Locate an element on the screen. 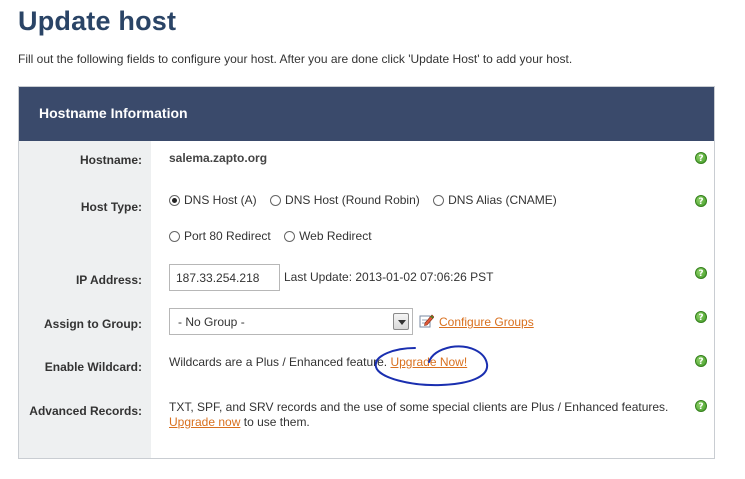  group-select-value: - No Group - is located at coordinates (211, 322).